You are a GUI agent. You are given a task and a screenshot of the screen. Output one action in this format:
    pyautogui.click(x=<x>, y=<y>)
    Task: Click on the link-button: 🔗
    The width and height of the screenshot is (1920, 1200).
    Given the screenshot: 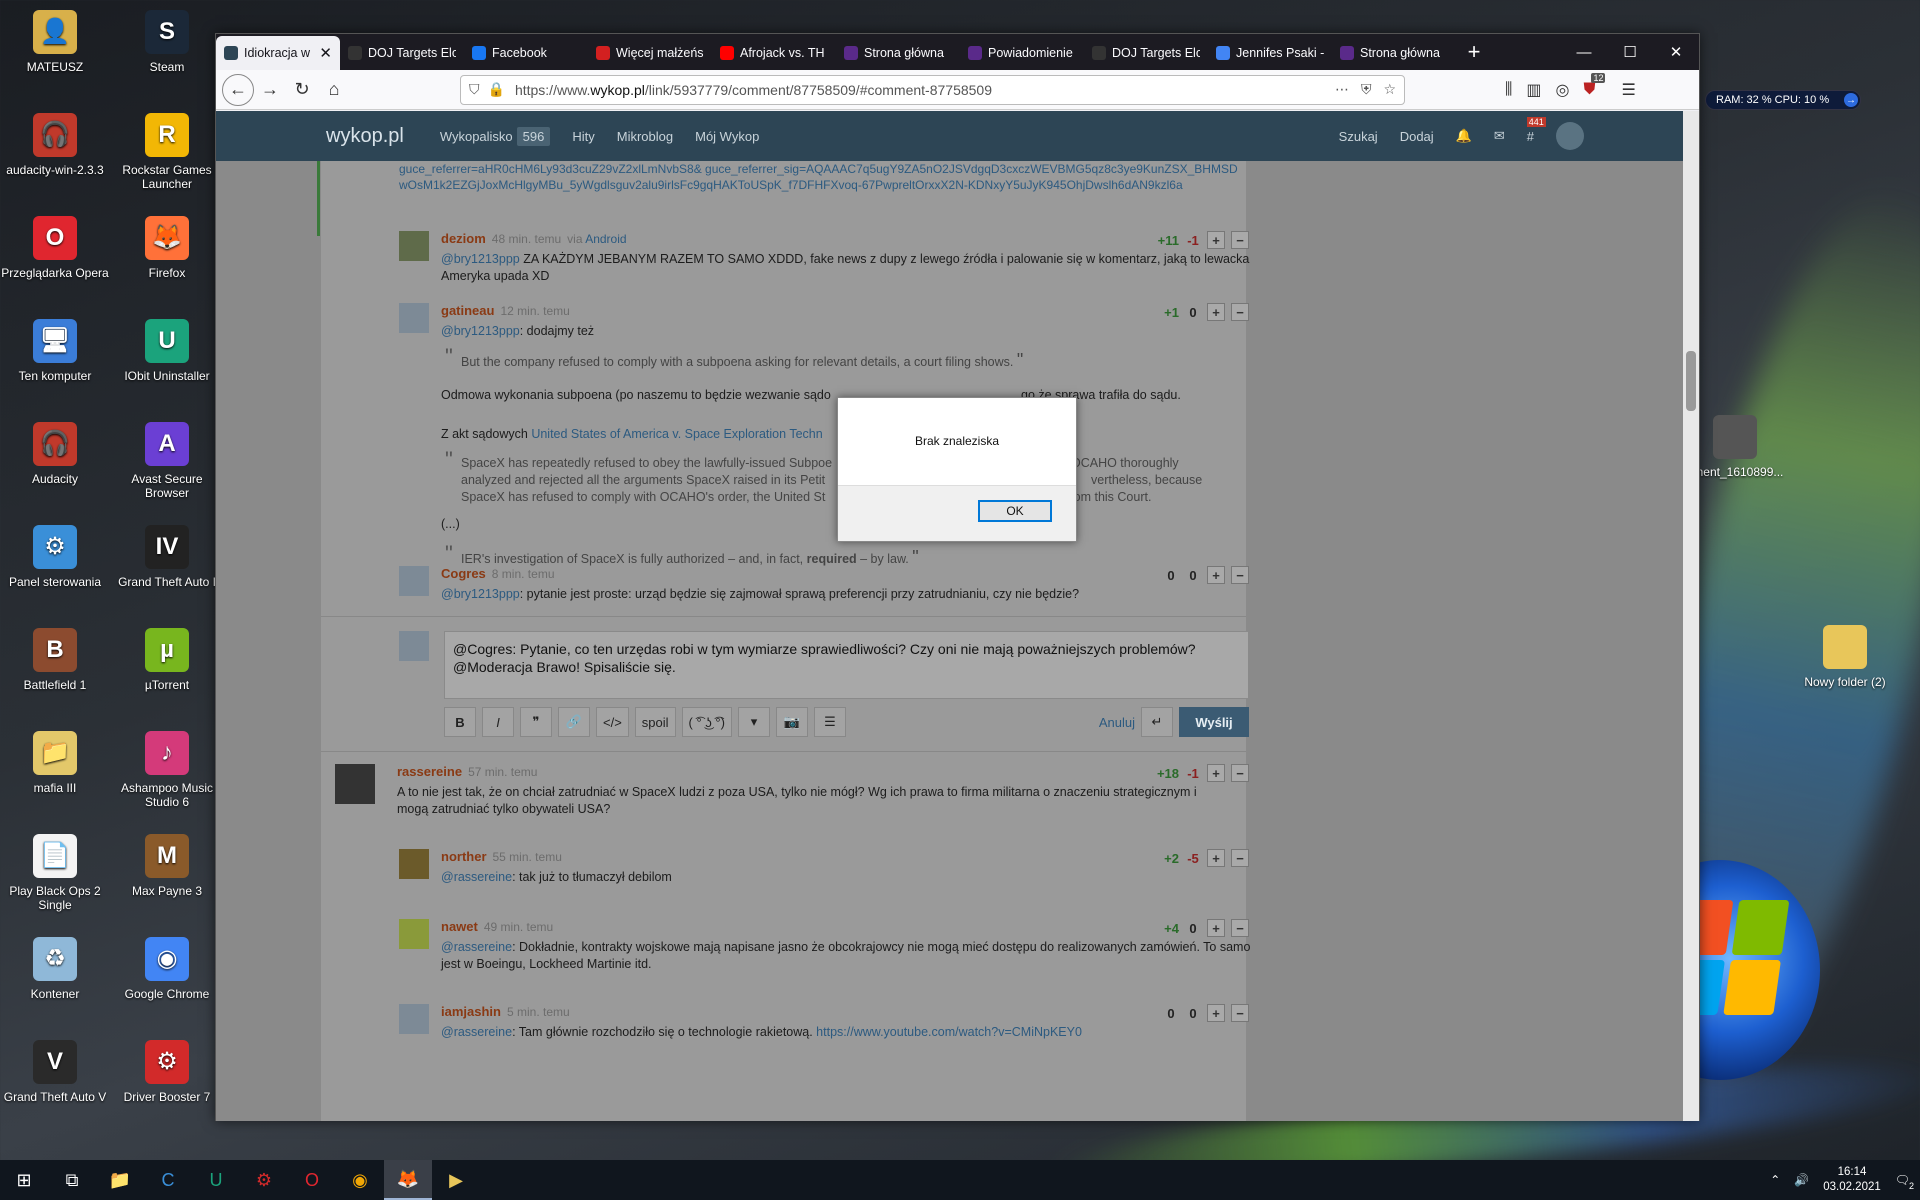 What is the action you would take?
    pyautogui.click(x=574, y=722)
    